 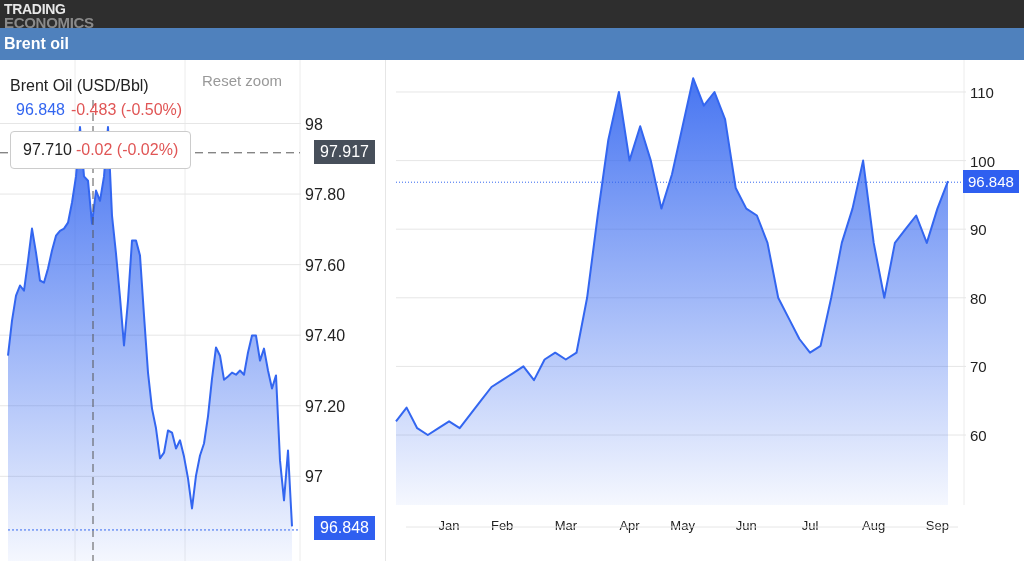 What do you see at coordinates (629, 525) in the screenshot?
I see `x-axis-label: Apr` at bounding box center [629, 525].